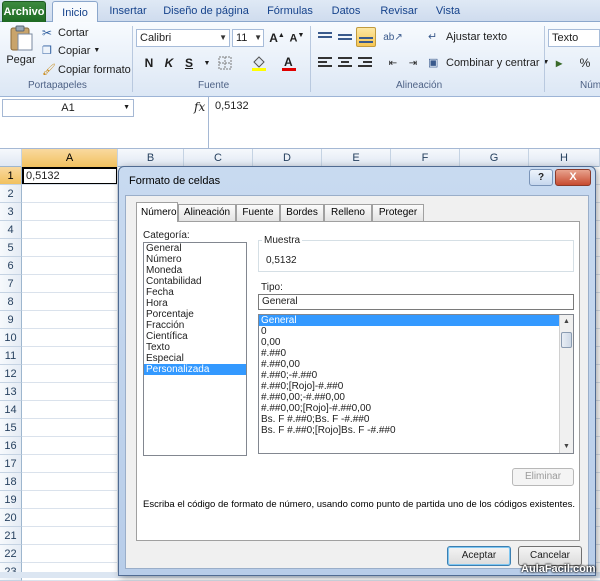 The image size is (600, 581). What do you see at coordinates (409, 397) in the screenshot?
I see `format-code-item: #.##0,00;-#.##0,00` at bounding box center [409, 397].